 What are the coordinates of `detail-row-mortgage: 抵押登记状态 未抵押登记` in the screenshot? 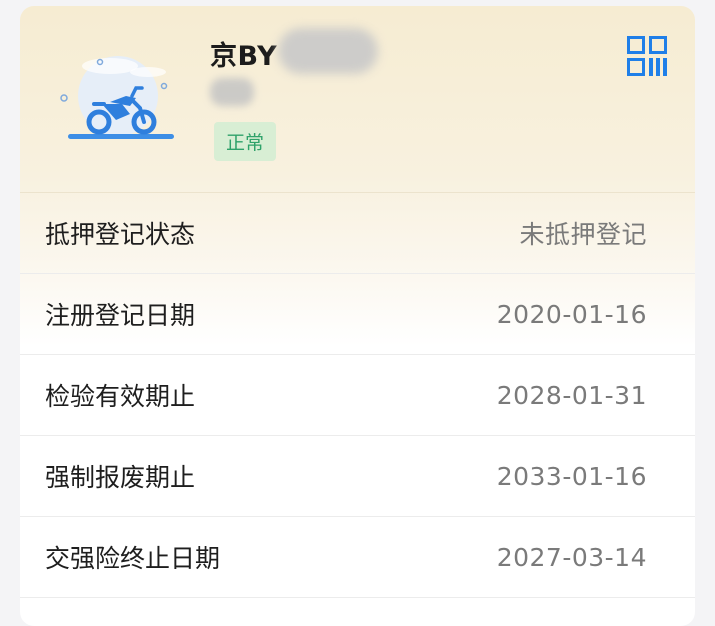 It's located at (357, 233).